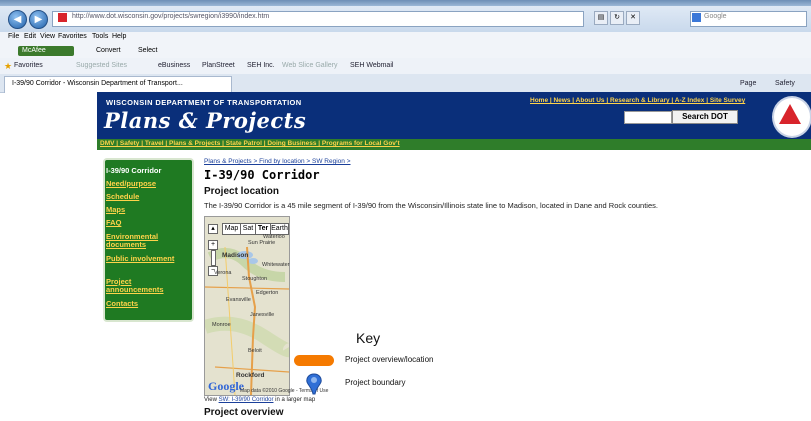  I want to click on command-toolbar, so click(405, 51).